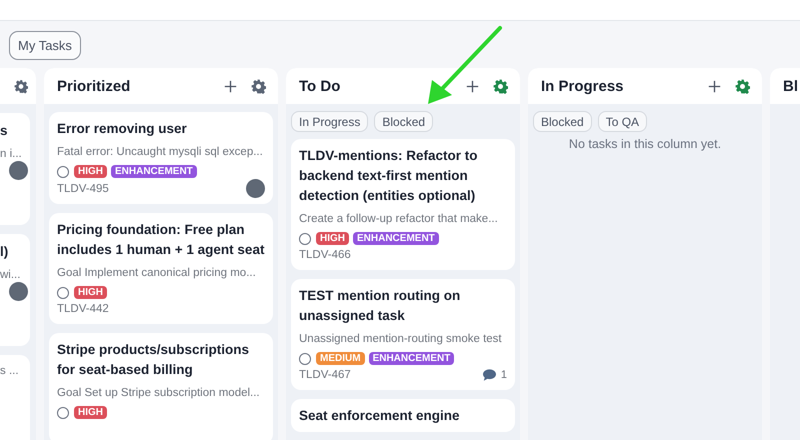  Describe the element at coordinates (83, 309) in the screenshot. I see `task-id: TLDV-442` at that location.